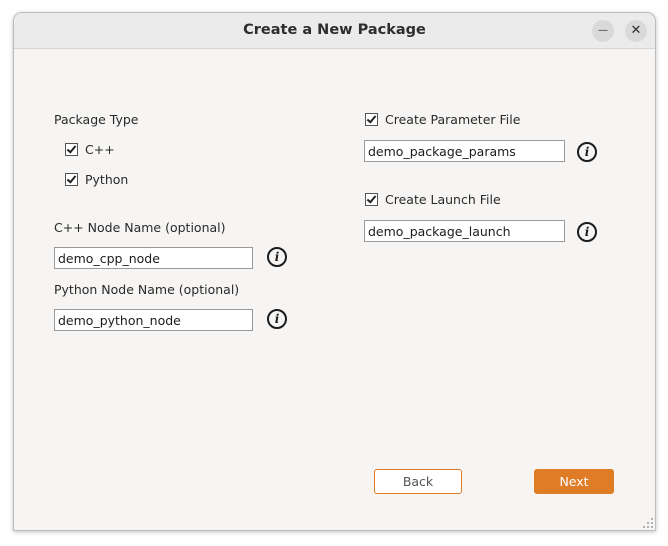 This screenshot has height=546, width=668. I want to click on launch-file-input, so click(464, 231).